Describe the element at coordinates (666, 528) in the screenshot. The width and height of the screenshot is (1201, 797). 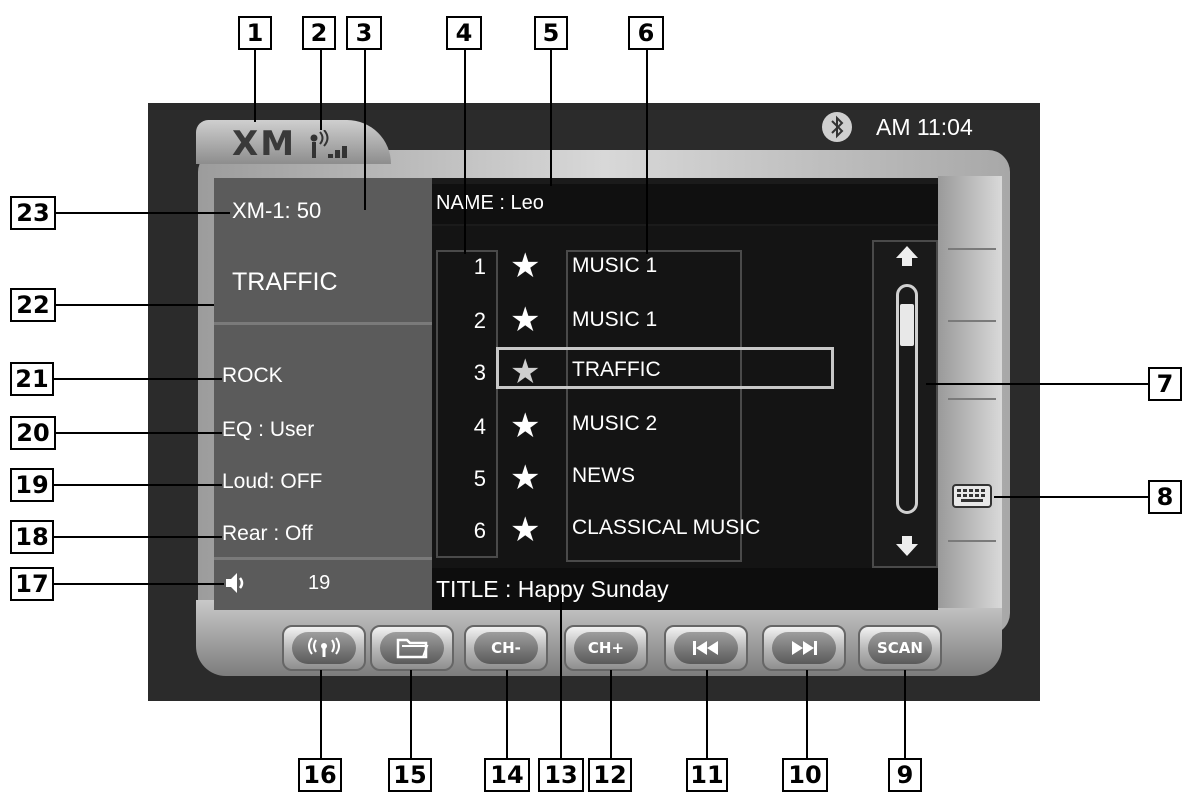
I see `preset-label: CLASSICAL MUSIC` at that location.